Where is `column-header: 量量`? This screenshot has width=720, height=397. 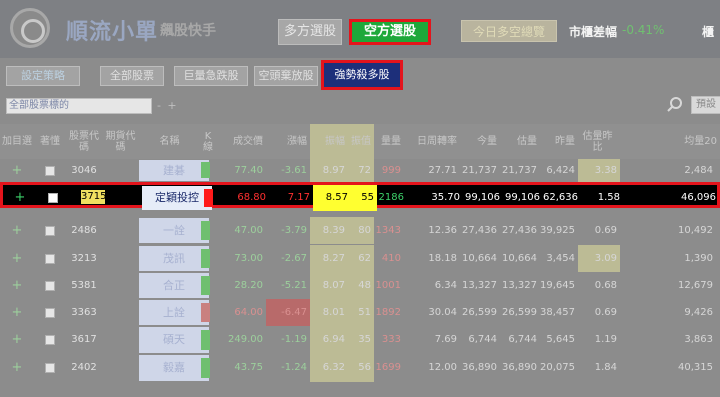 column-header: 量量 is located at coordinates (389, 141).